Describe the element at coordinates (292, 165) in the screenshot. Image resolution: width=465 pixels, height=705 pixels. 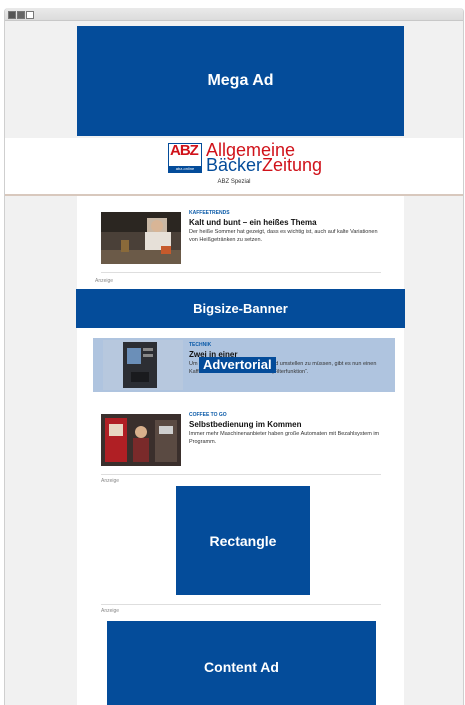
I see `brand-zeitung: Zeitung` at that location.